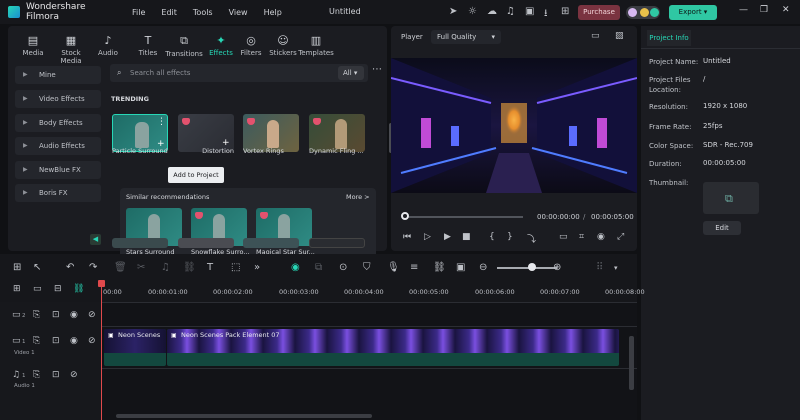  Describe the element at coordinates (439, 267) in the screenshot. I see `marker-icon: ⛓` at that location.